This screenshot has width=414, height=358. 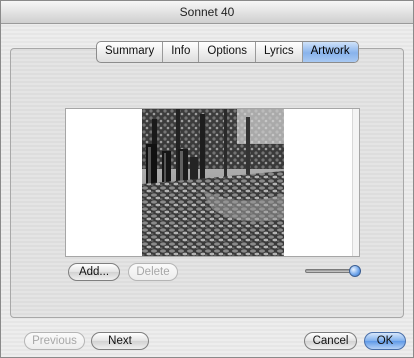 What do you see at coordinates (355, 182) in the screenshot?
I see `artwork-scrollbar` at bounding box center [355, 182].